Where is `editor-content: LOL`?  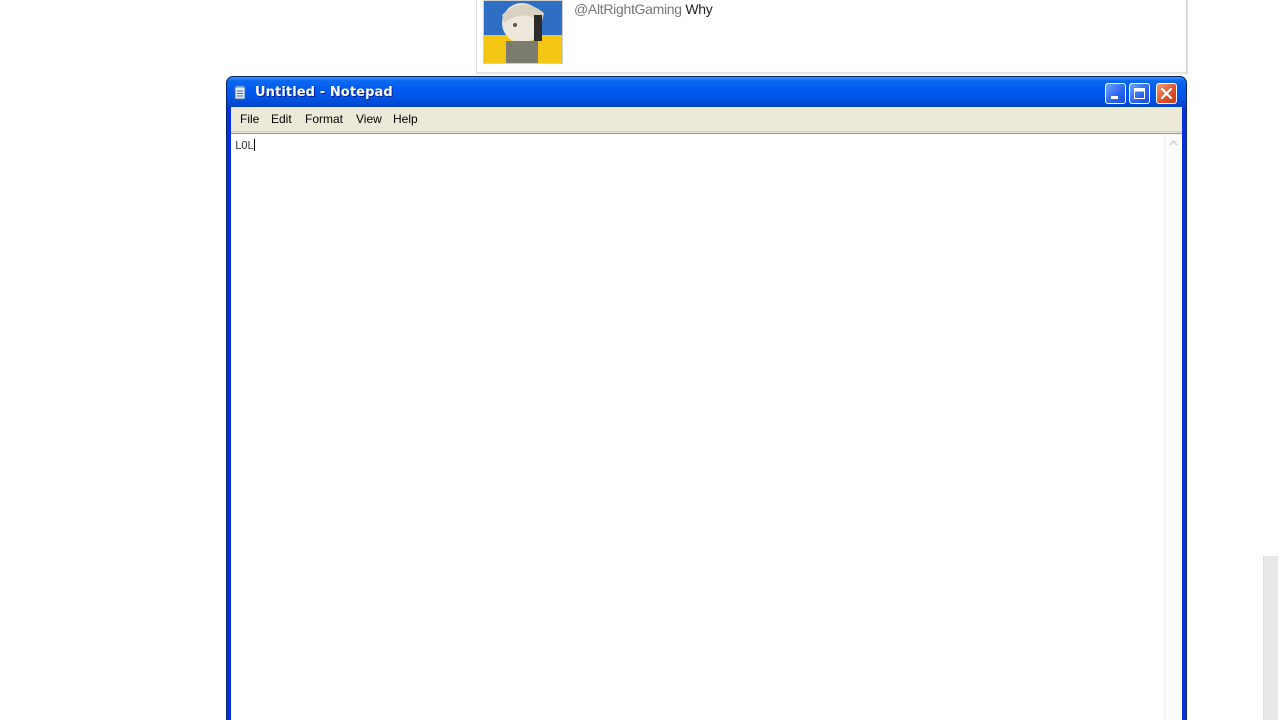
editor-content: LOL is located at coordinates (245, 145).